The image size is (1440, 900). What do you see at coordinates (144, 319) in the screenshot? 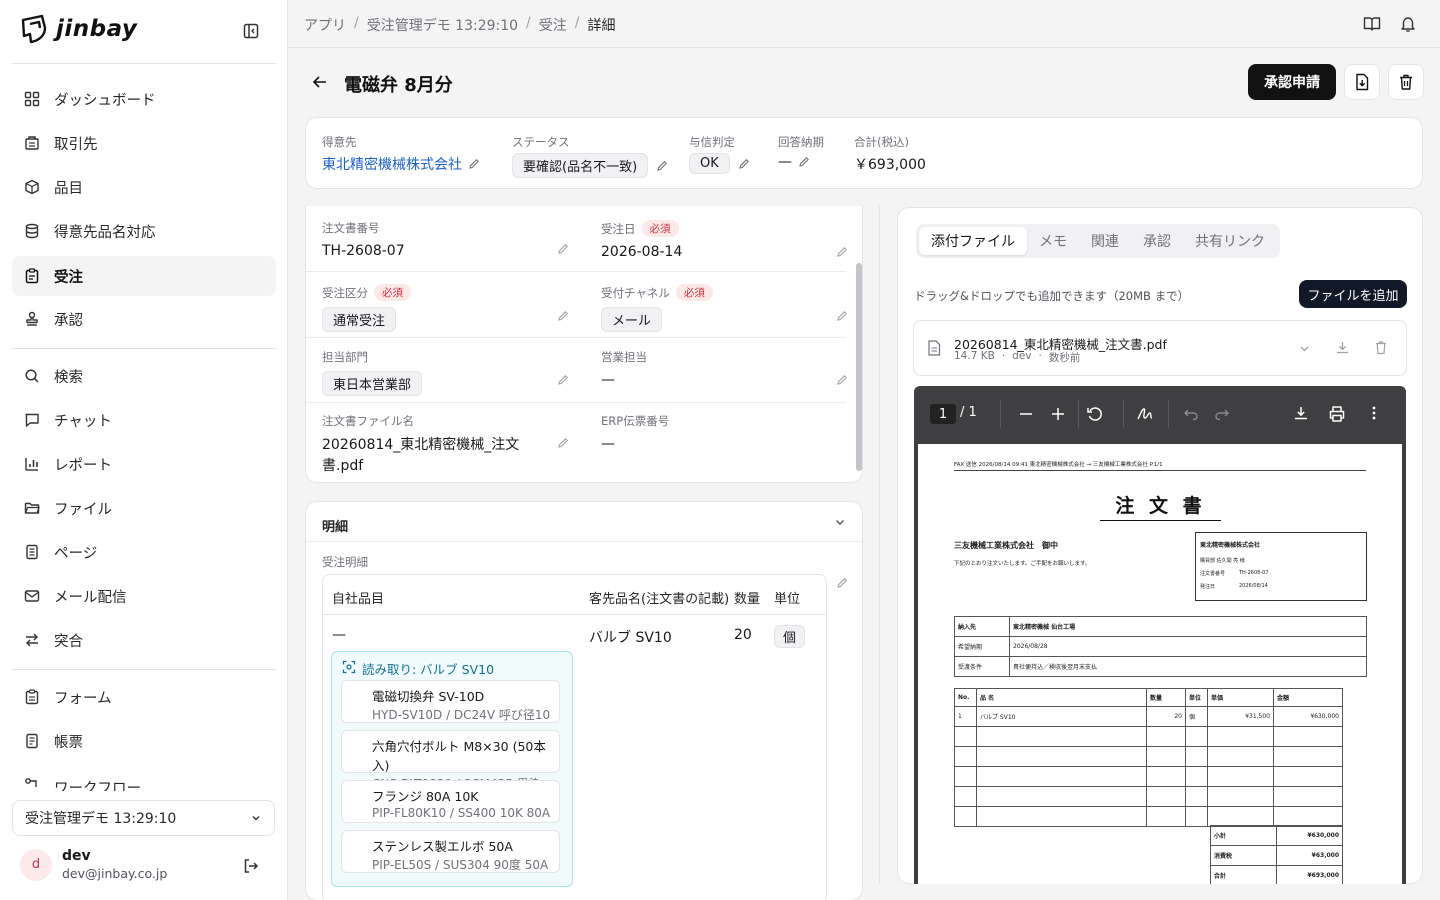
I see `sidebar-item-approvals: 承認` at bounding box center [144, 319].